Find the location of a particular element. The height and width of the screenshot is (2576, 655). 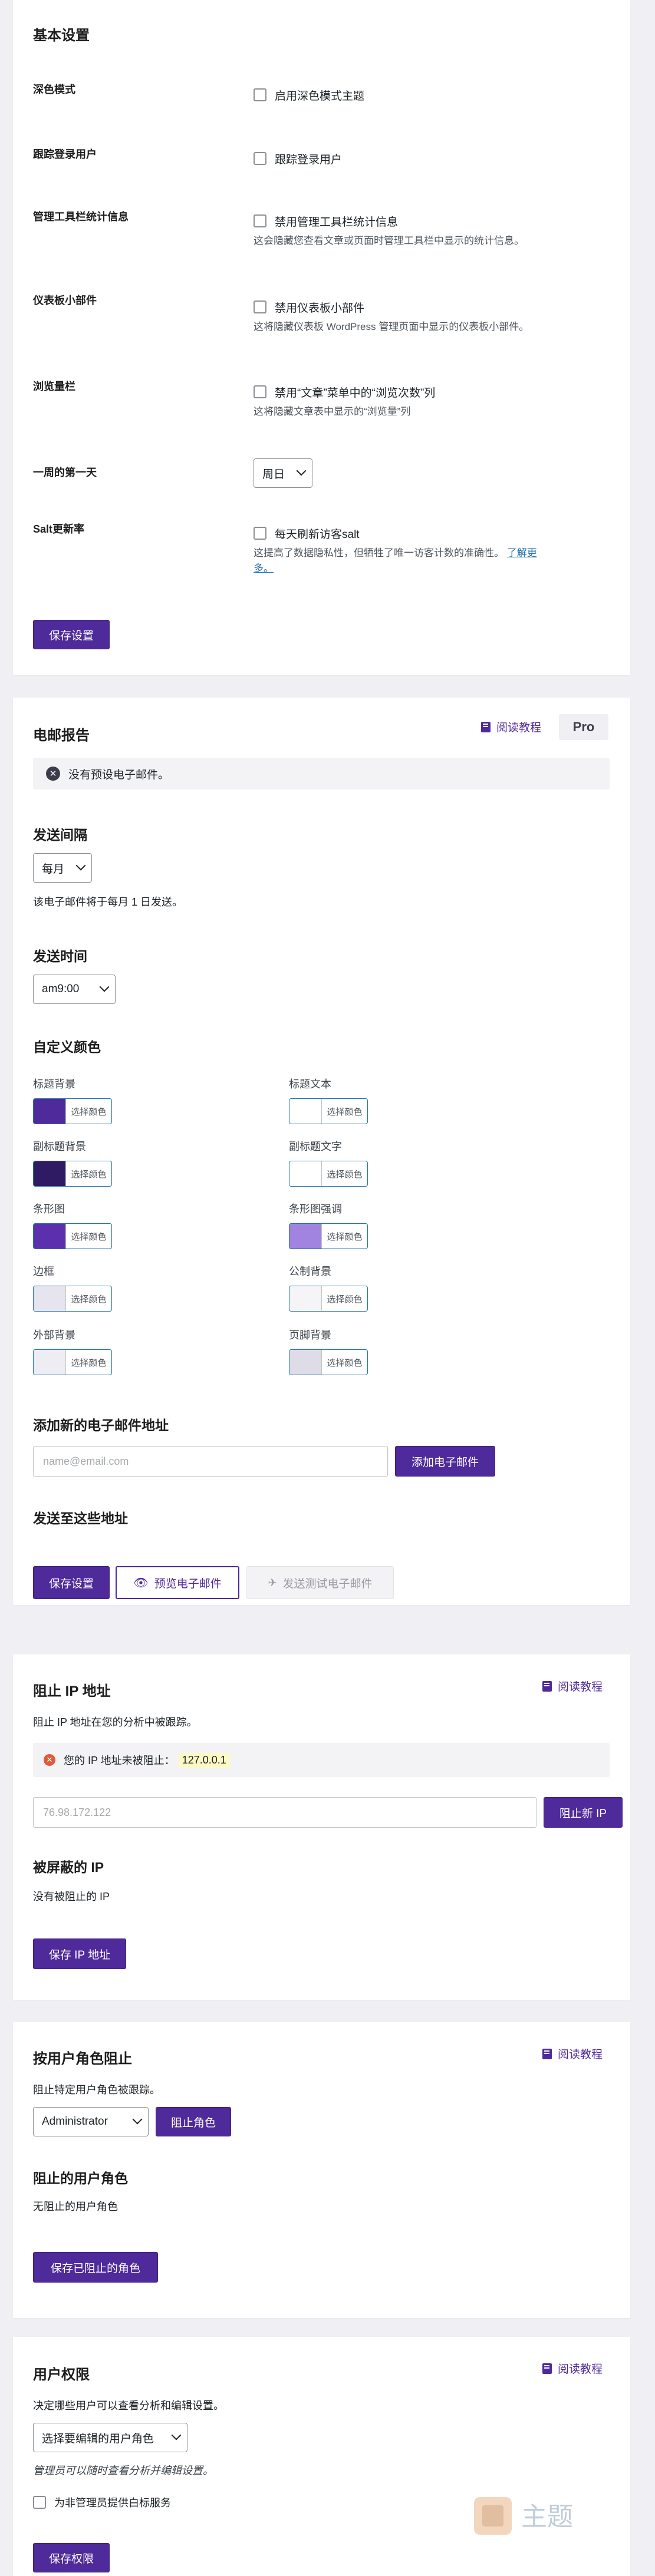

send-test-email-button: ✈ 发送测试电子邮件 is located at coordinates (320, 1583).